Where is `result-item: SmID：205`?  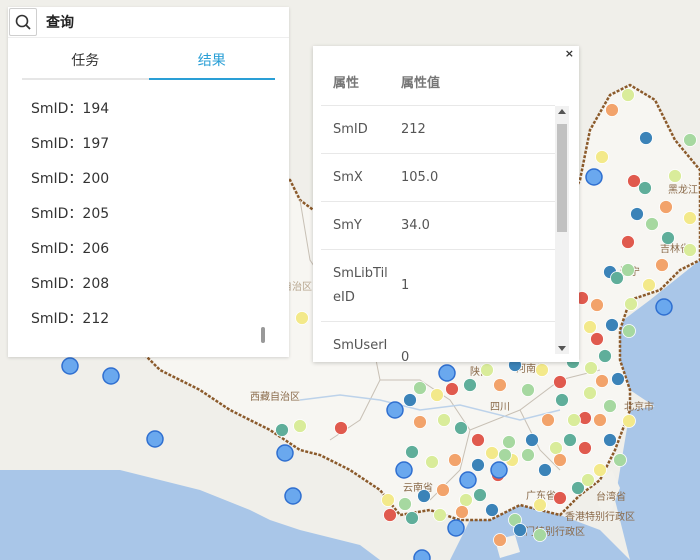
result-item: SmID：205 is located at coordinates (160, 214).